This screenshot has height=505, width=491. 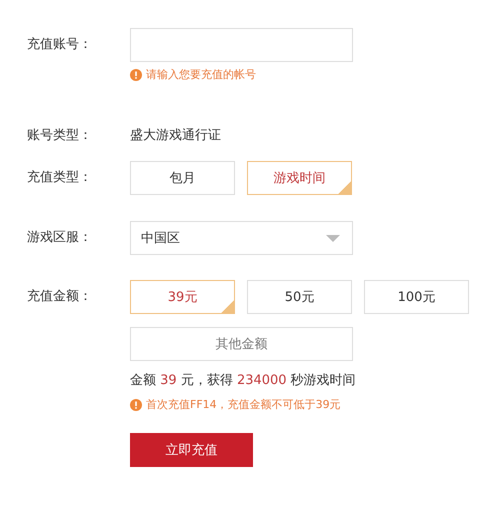 I want to click on other-amount-button: 其他金额, so click(x=241, y=344).